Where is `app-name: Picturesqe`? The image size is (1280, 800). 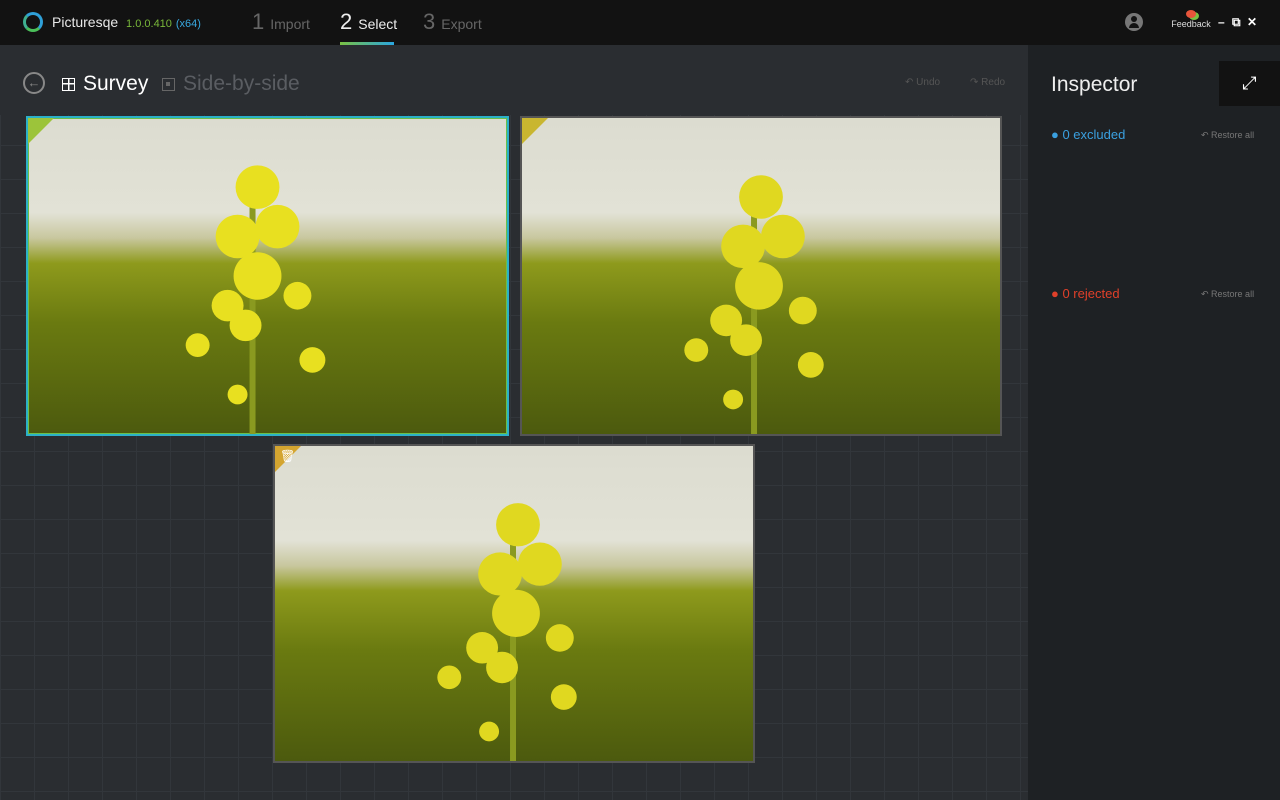
app-name: Picturesqe is located at coordinates (85, 22).